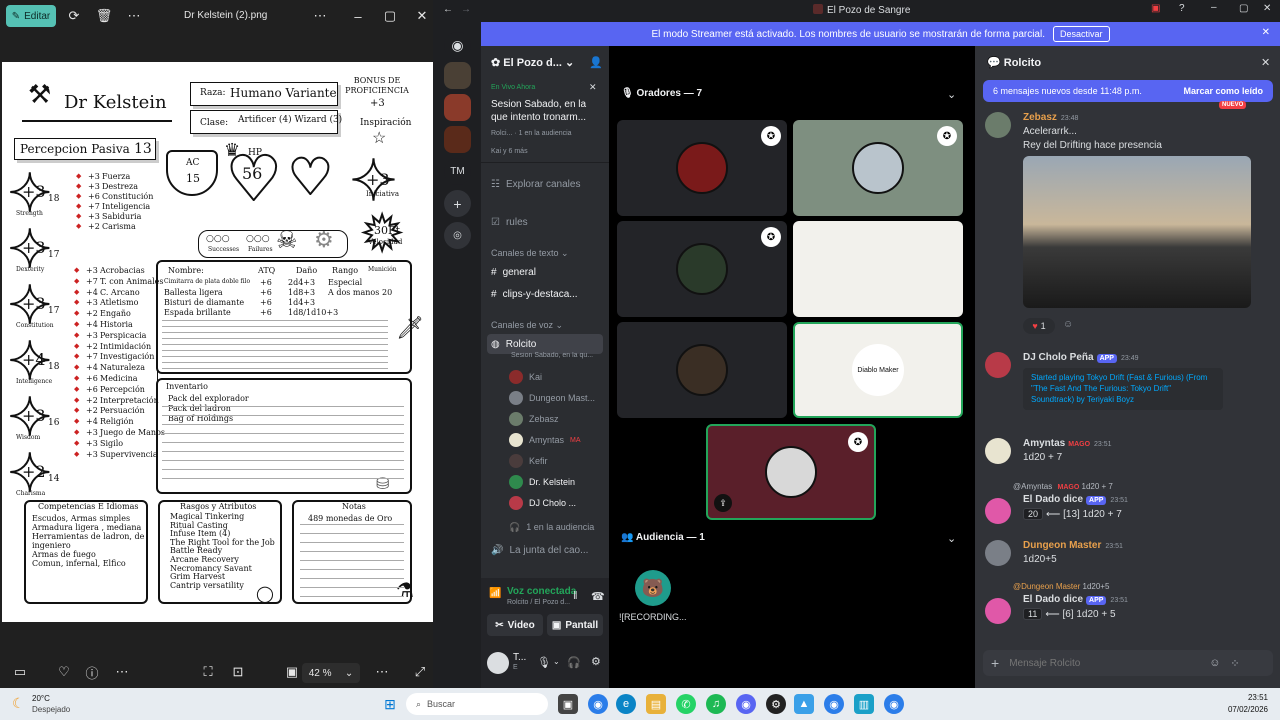 This screenshot has height=720, width=1280. Describe the element at coordinates (951, 94) in the screenshot. I see `collapse-speakers-icon: ⌄` at that location.